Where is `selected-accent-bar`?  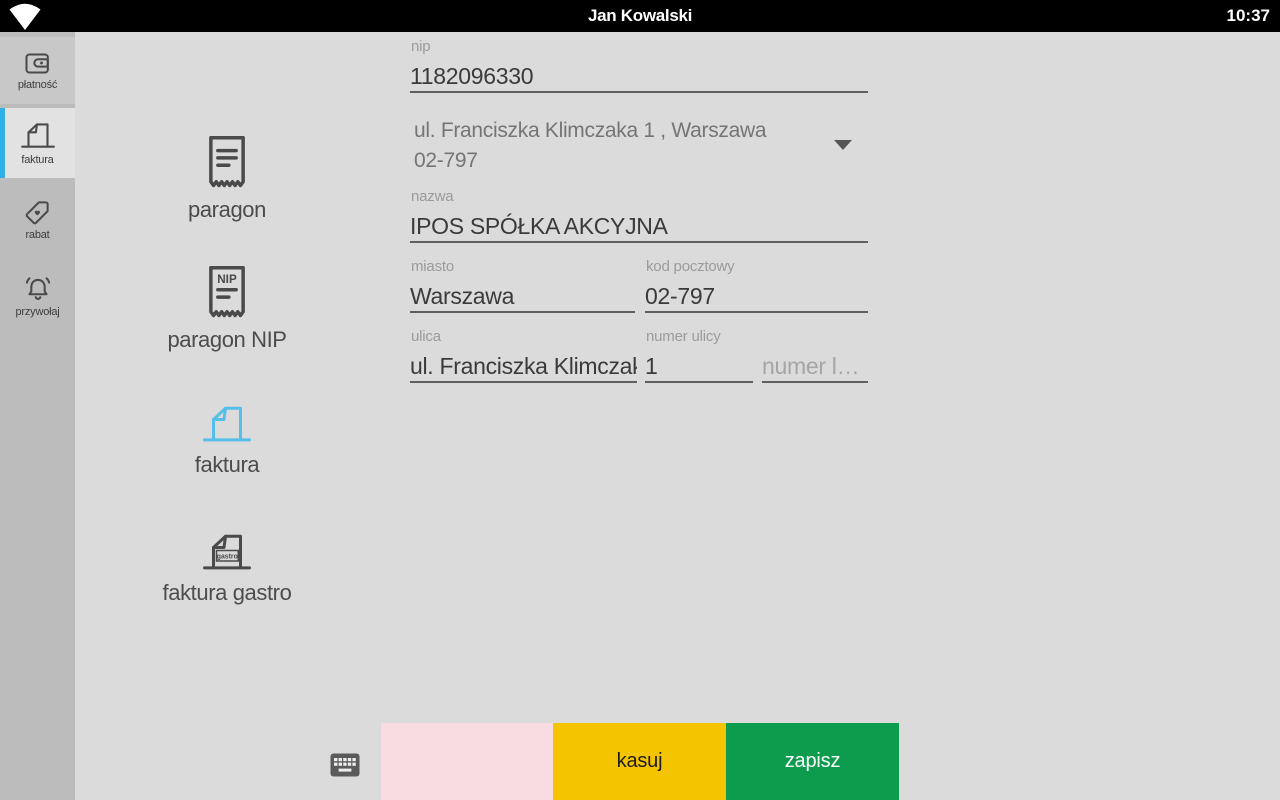
selected-accent-bar is located at coordinates (2, 143).